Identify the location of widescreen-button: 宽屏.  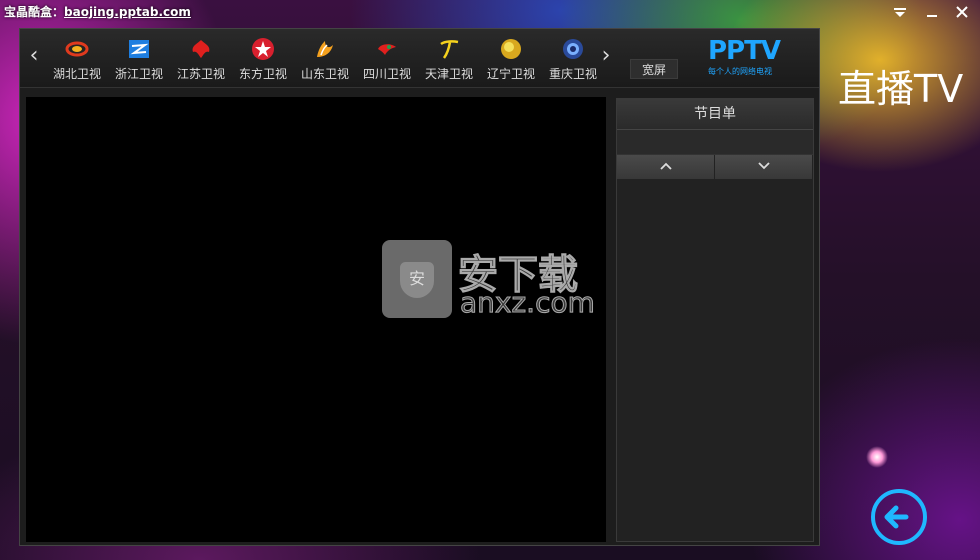
(654, 69).